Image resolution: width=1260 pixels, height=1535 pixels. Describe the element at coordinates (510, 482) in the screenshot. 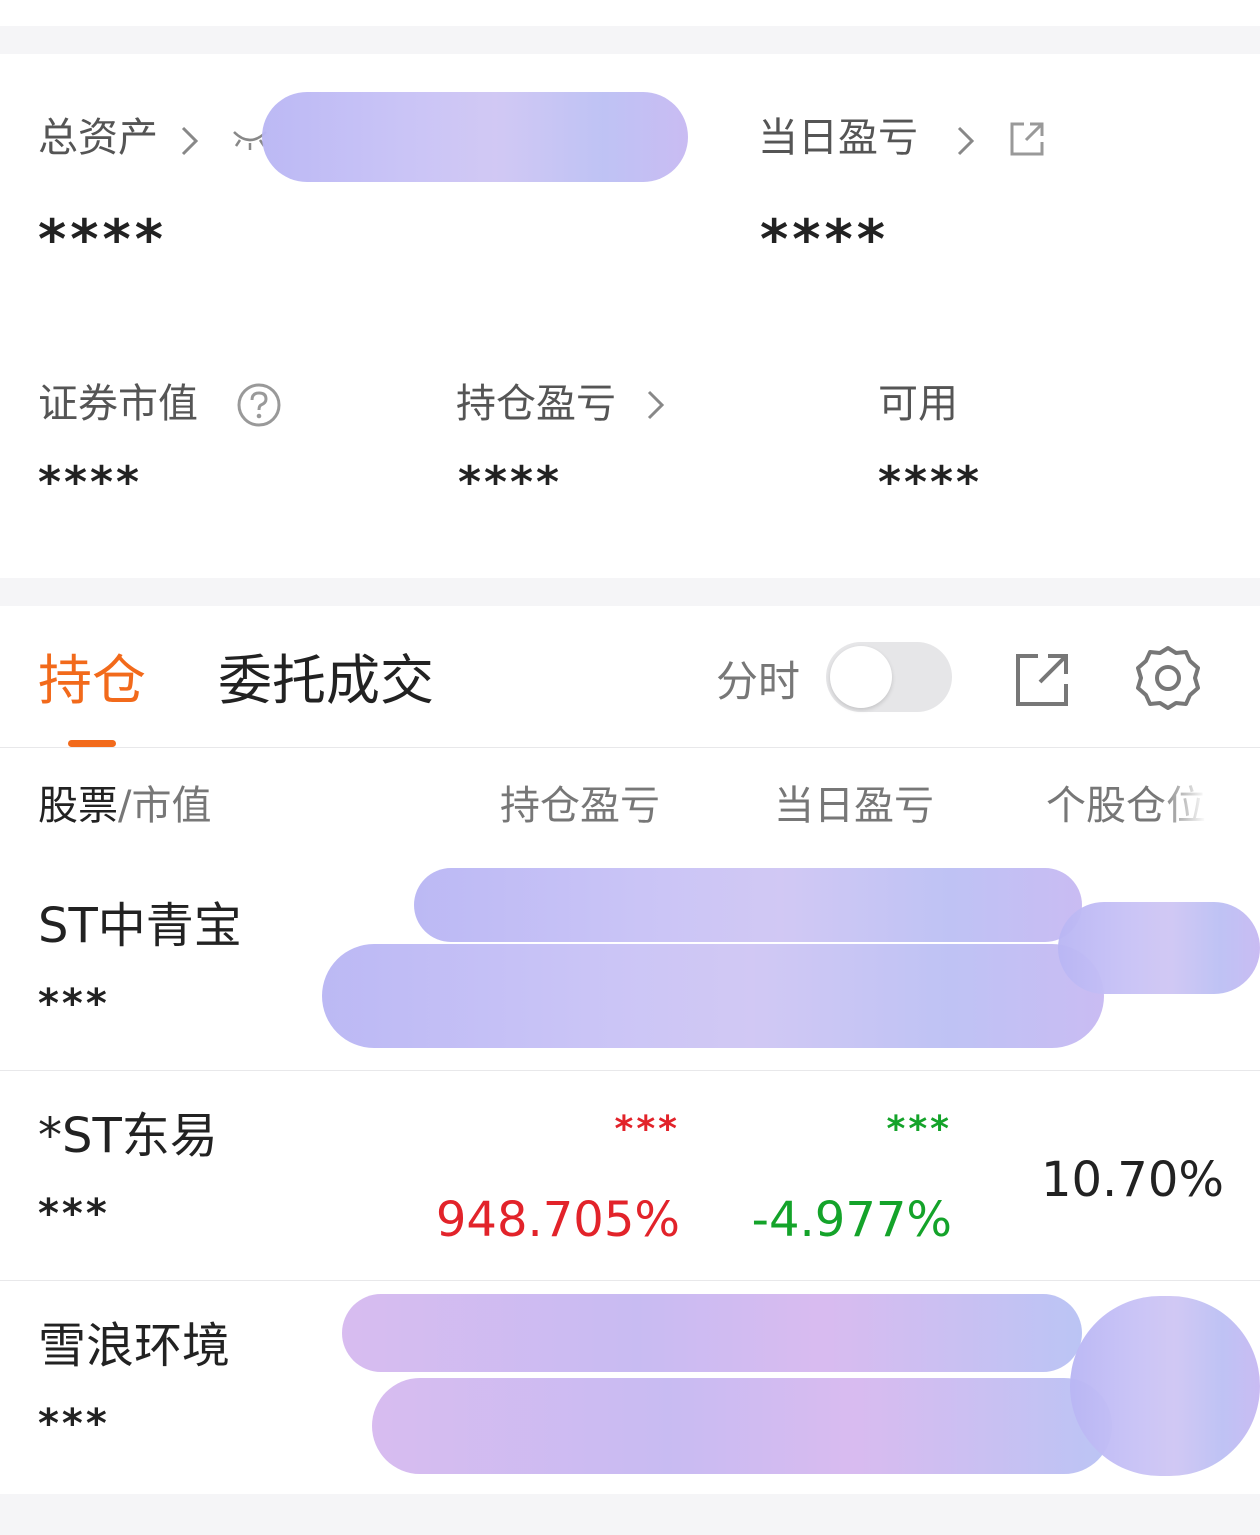

I see `position-pnl-value: ****` at that location.